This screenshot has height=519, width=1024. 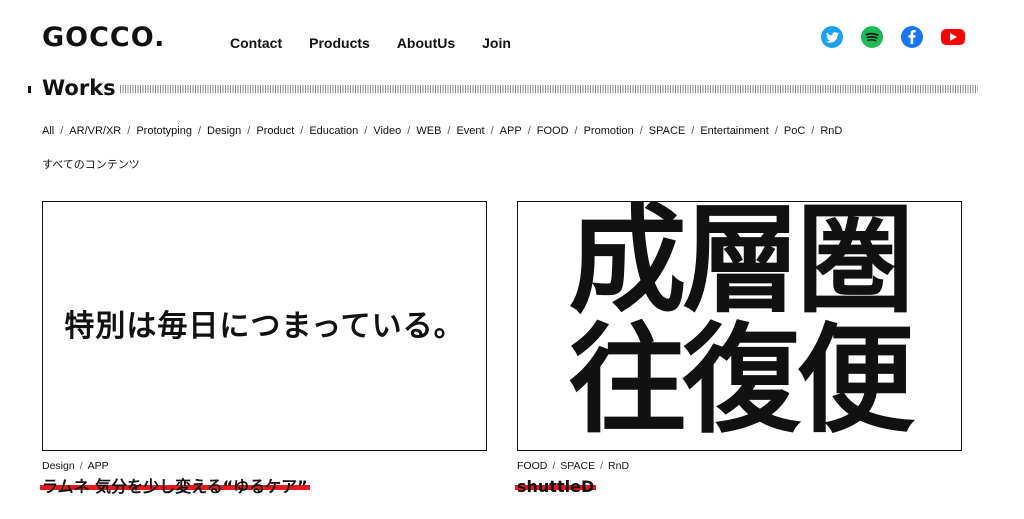 What do you see at coordinates (794, 131) in the screenshot?
I see `category-poc: PoC` at bounding box center [794, 131].